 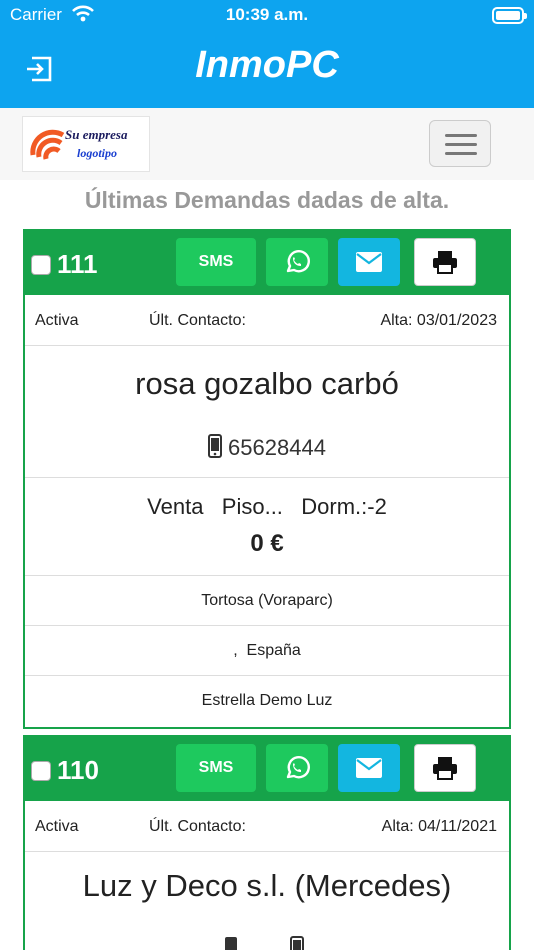 What do you see at coordinates (86, 144) in the screenshot?
I see `company-logo: Su empresa logotipo` at bounding box center [86, 144].